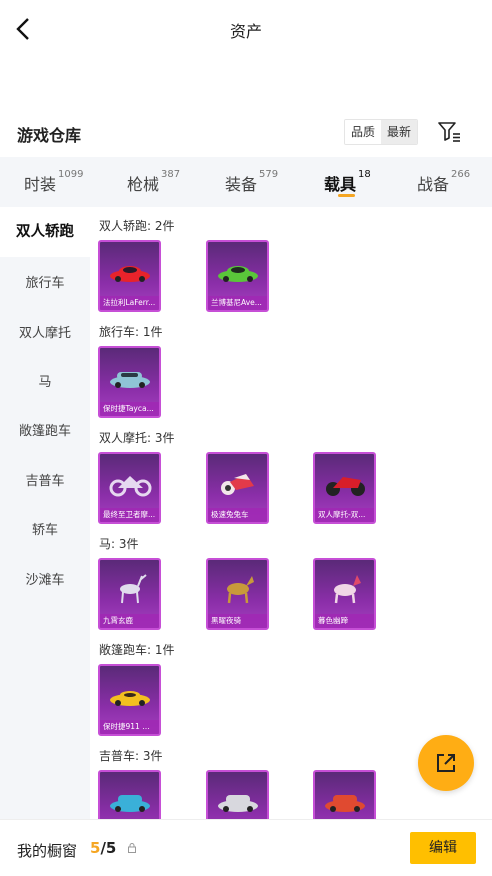 This screenshot has width=492, height=876. Describe the element at coordinates (133, 589) in the screenshot. I see `silver-deer-icon` at that location.